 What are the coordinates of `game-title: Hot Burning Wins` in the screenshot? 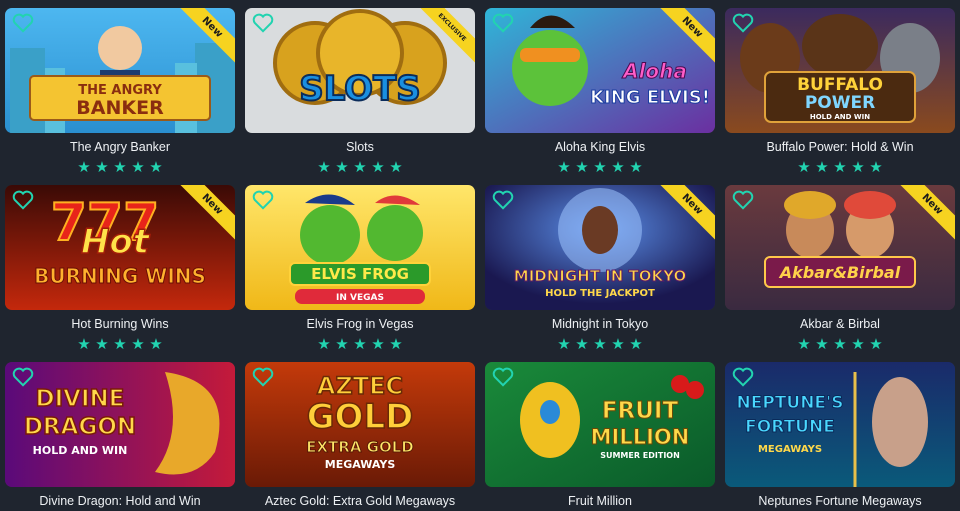 It's located at (120, 324).